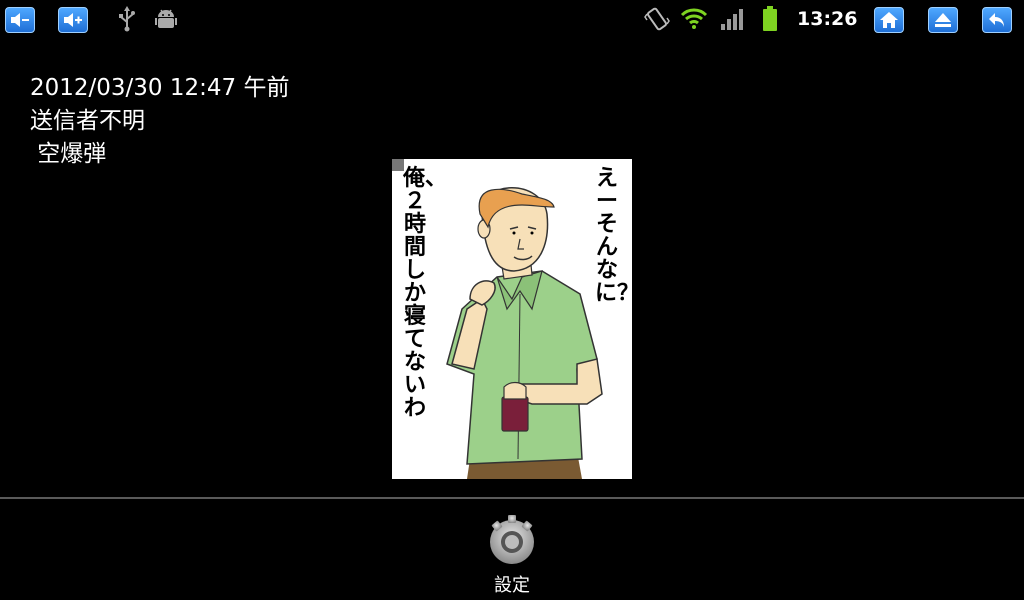 The height and width of the screenshot is (600, 1024). I want to click on menu-button, so click(943, 20).